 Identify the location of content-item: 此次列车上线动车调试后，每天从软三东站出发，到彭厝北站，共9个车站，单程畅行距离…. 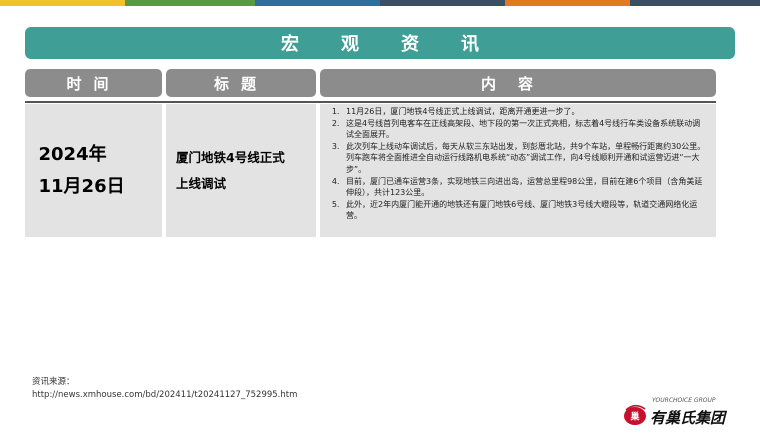
(524, 158).